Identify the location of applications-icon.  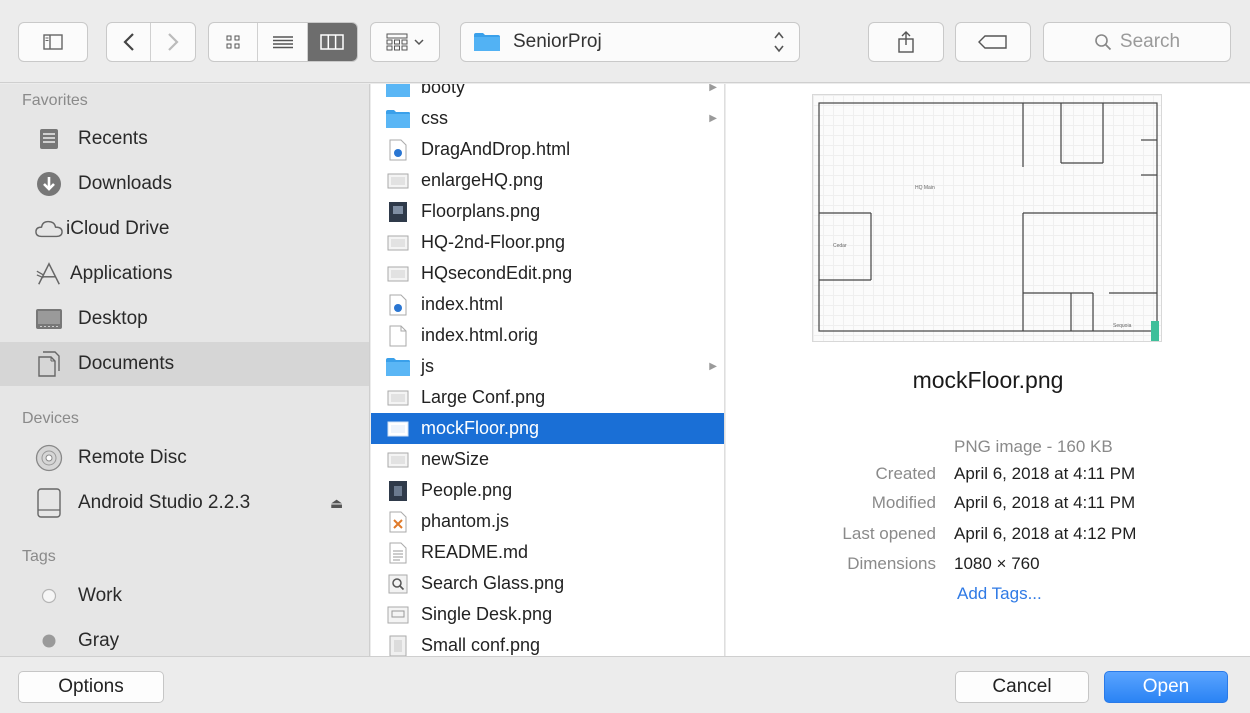
(49, 274).